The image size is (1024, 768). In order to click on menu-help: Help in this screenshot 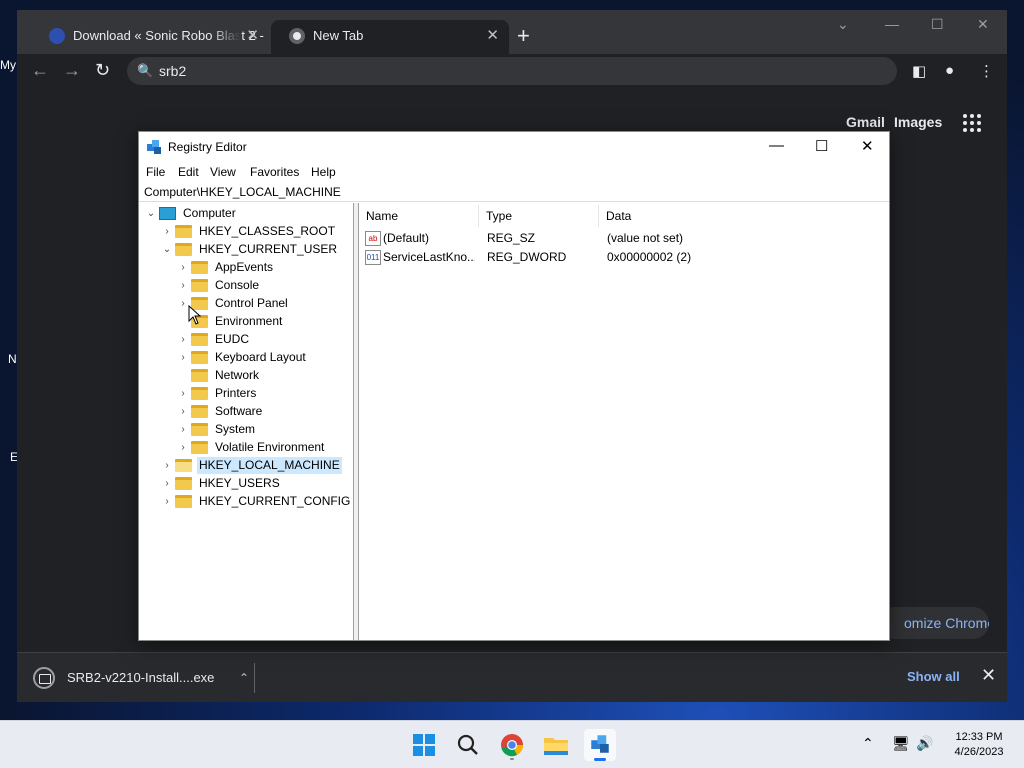, I will do `click(323, 172)`.